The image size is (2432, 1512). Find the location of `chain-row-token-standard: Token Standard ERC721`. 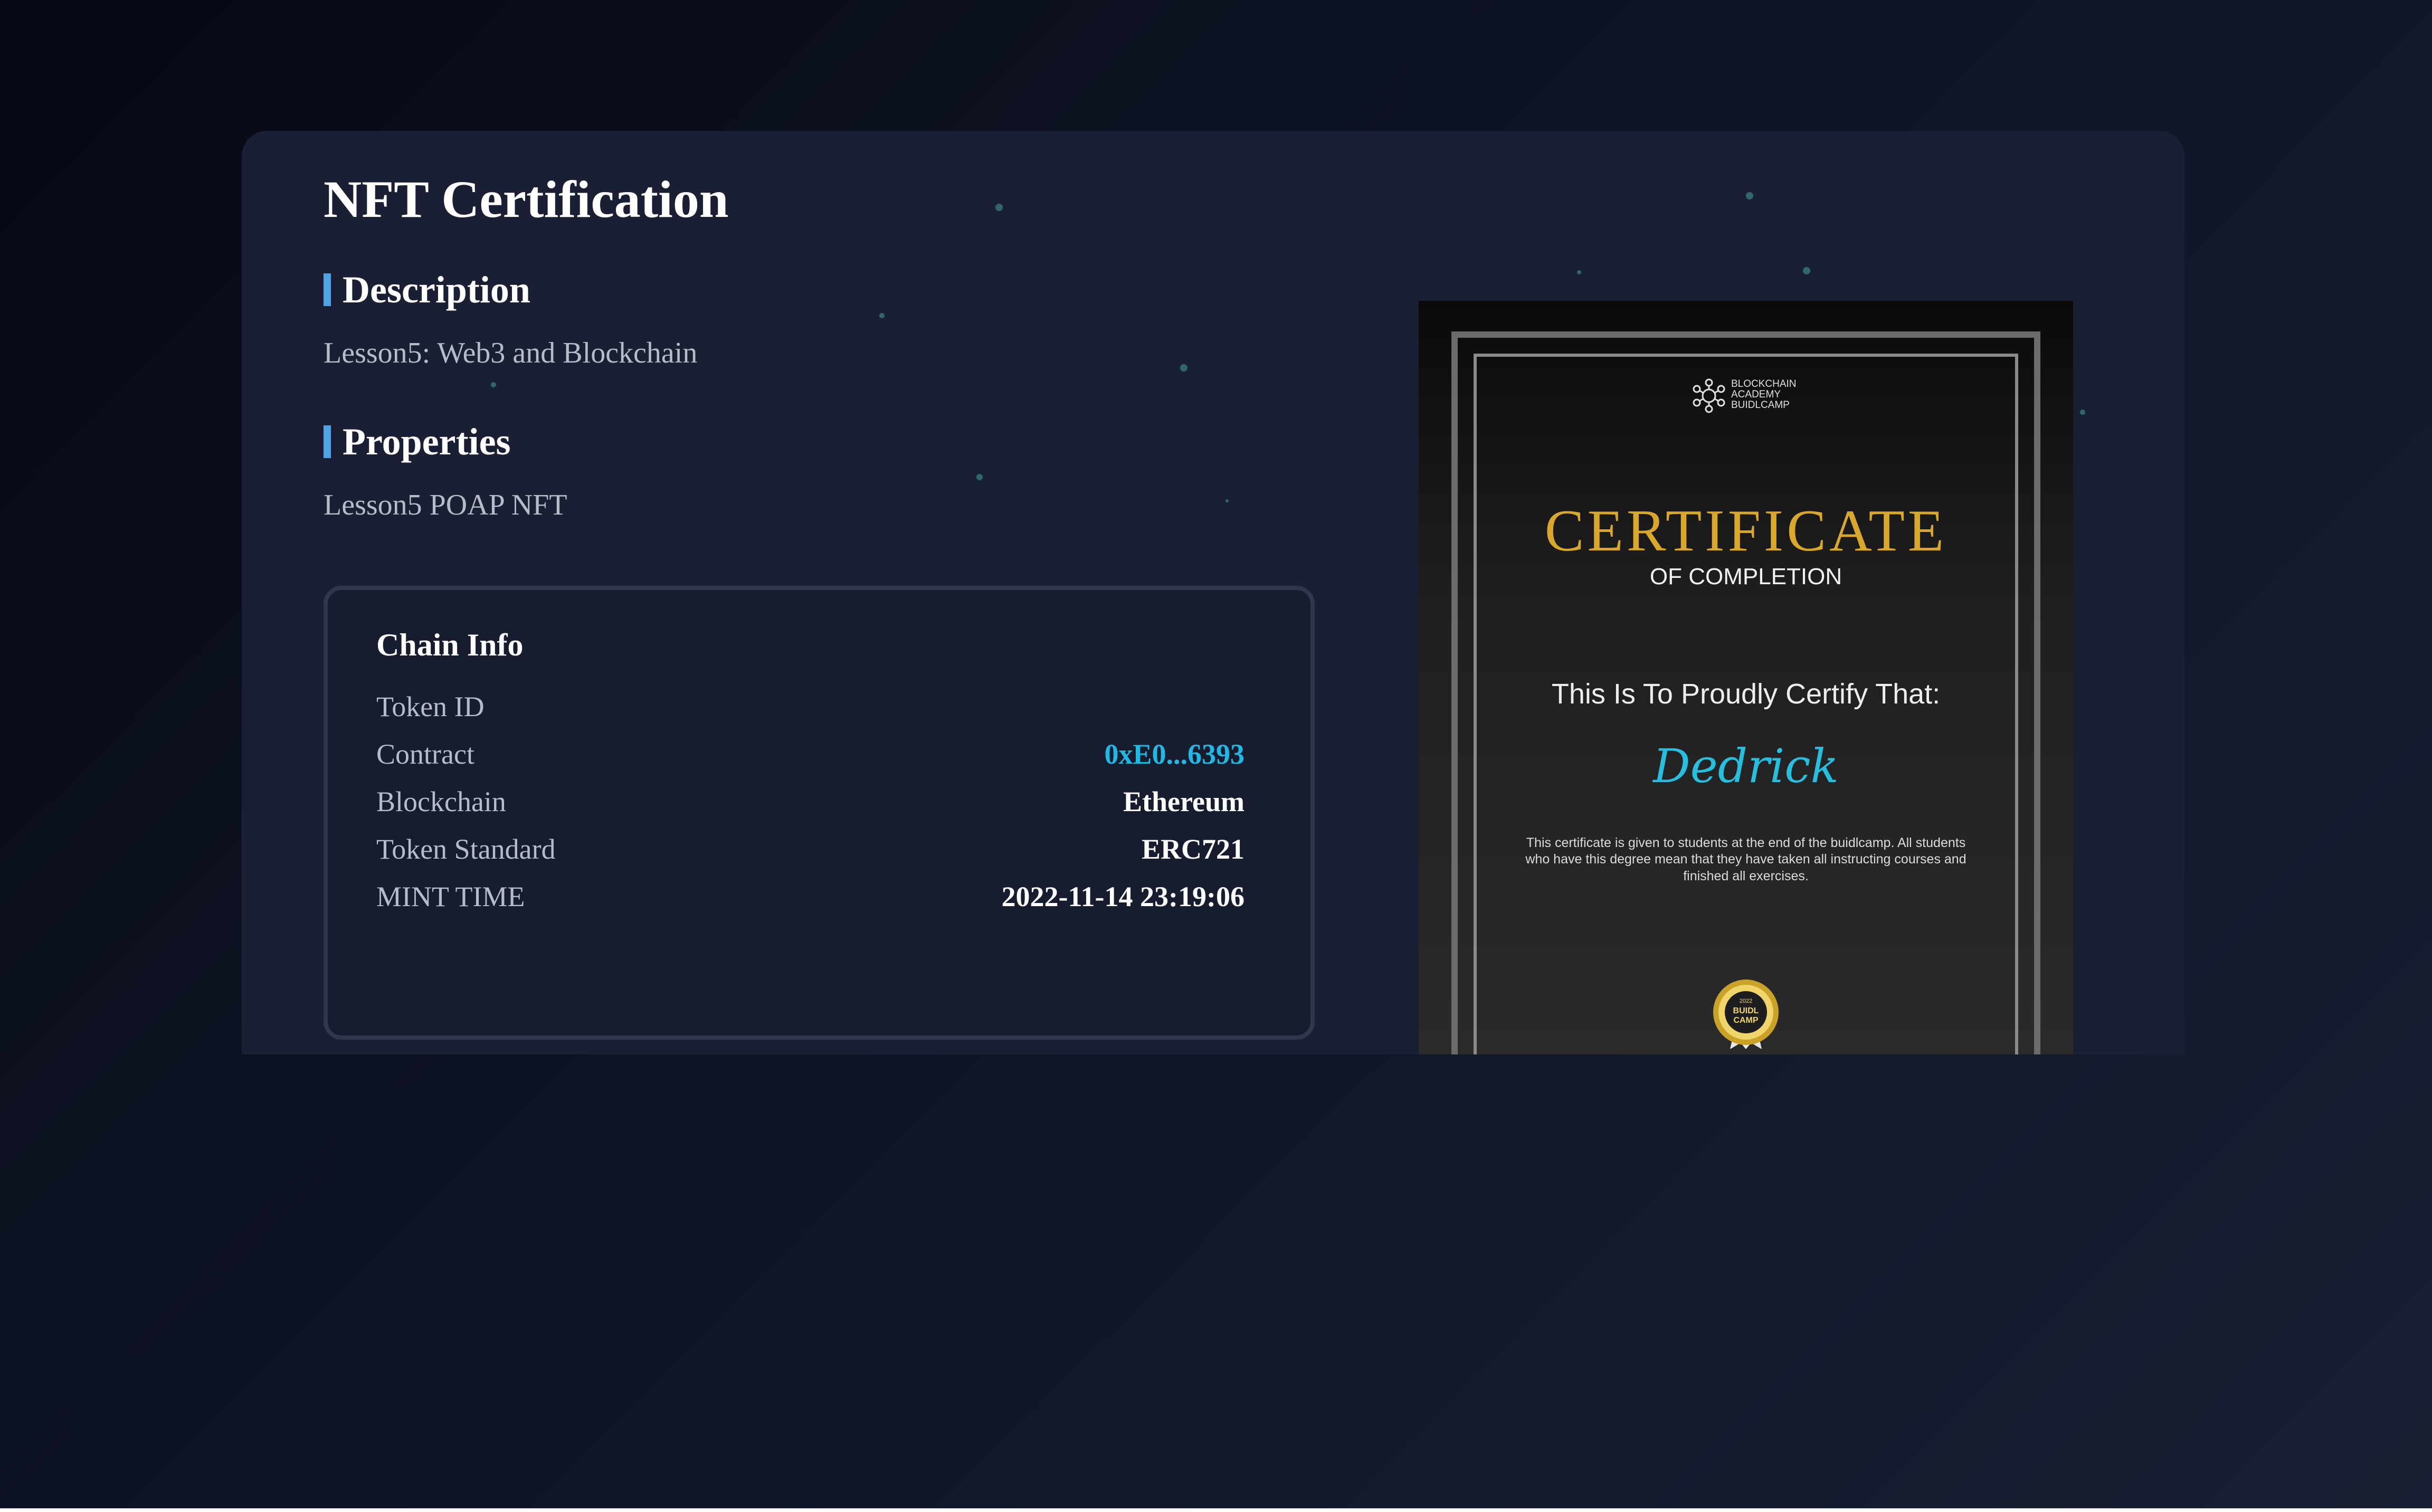

chain-row-token-standard: Token Standard ERC721 is located at coordinates (810, 851).